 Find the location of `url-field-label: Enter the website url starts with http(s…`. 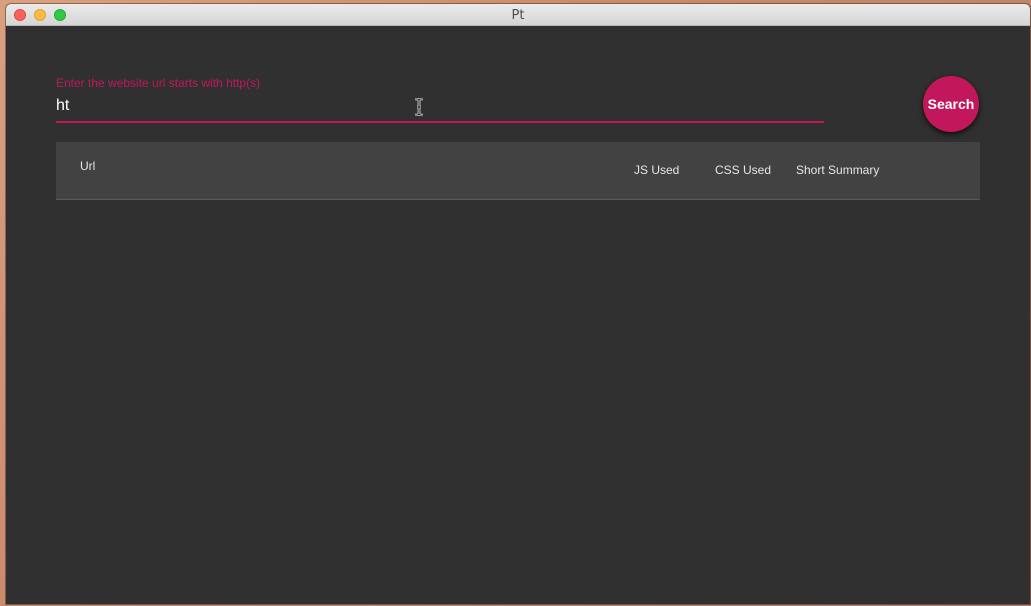

url-field-label: Enter the website url starts with http(s… is located at coordinates (158, 83).